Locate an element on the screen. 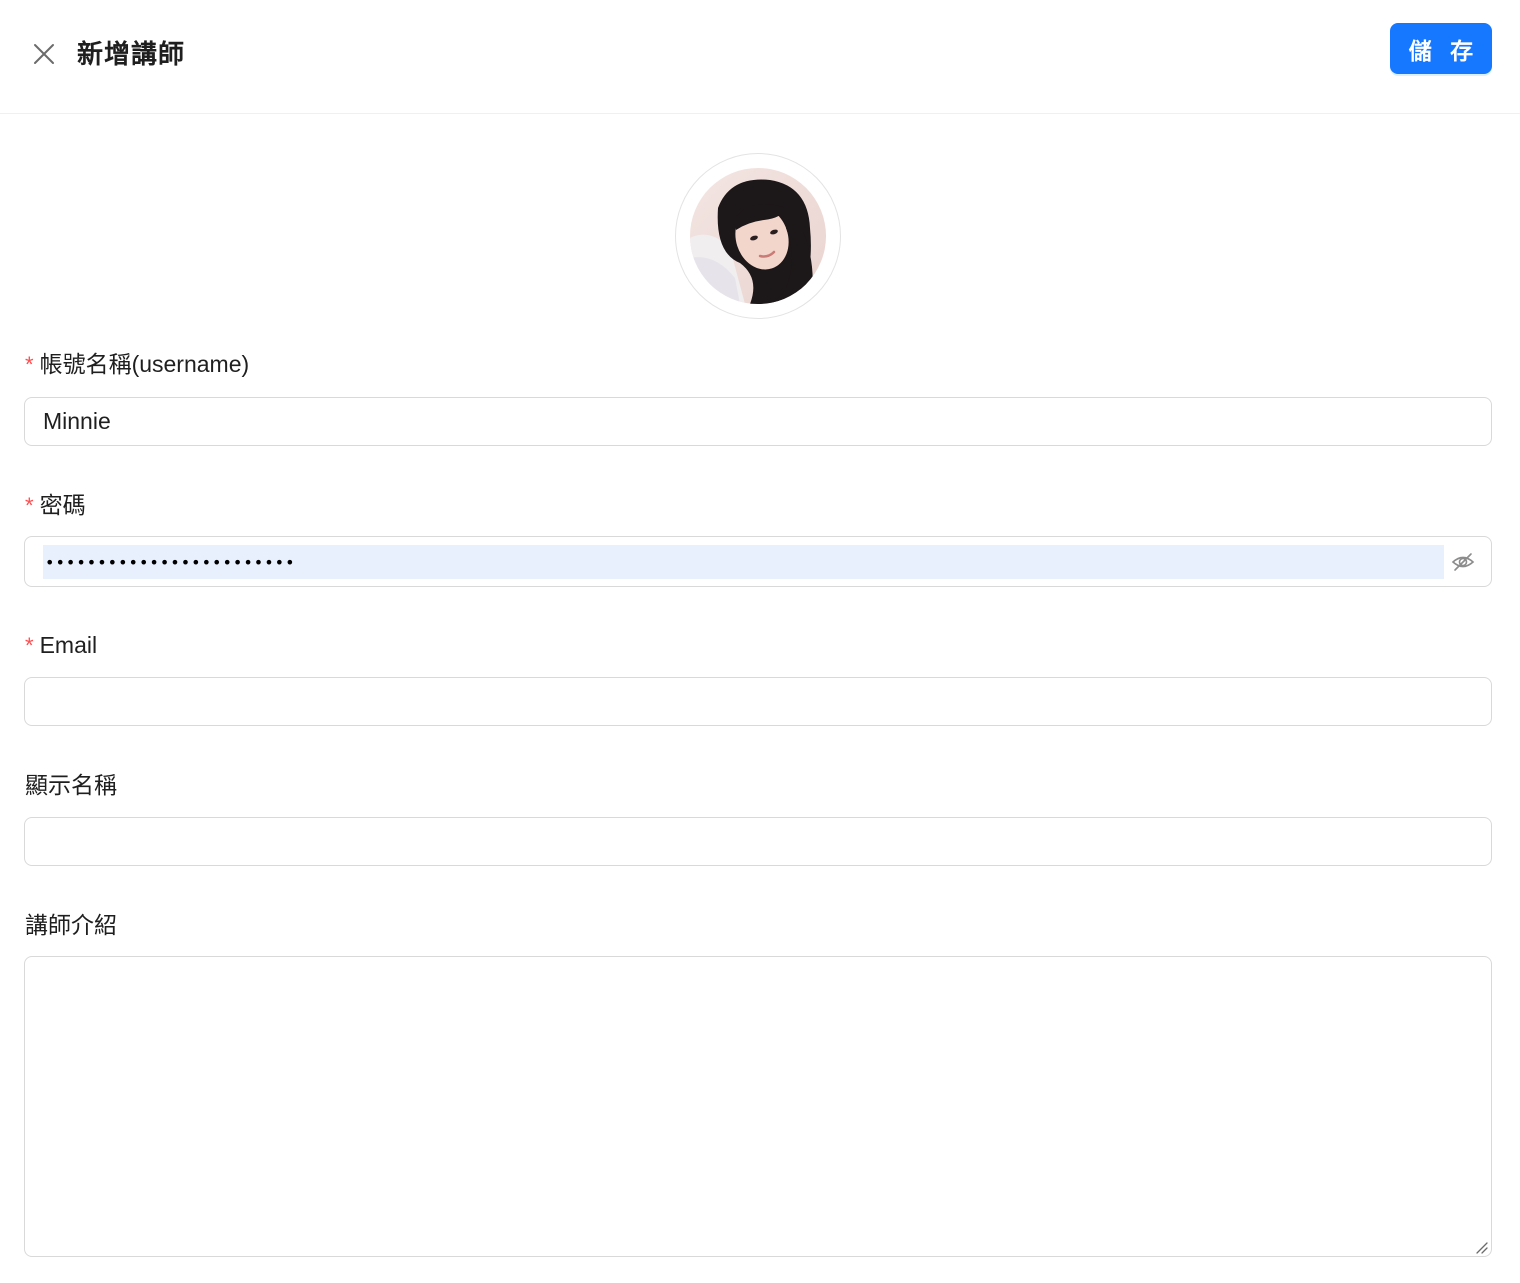 This screenshot has width=1520, height=1283. username-label-text: 帳號名稱(username) is located at coordinates (144, 364).